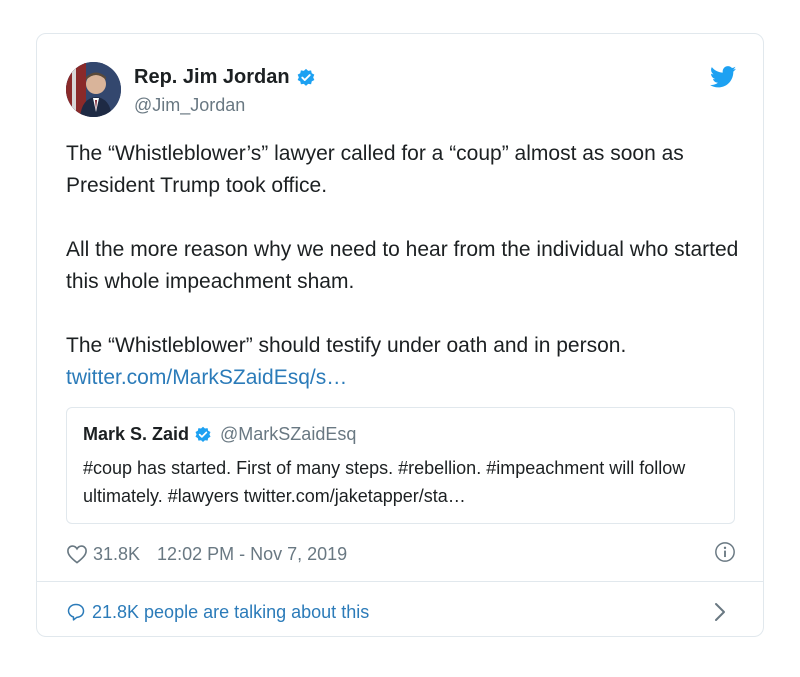 The image size is (800, 677). Describe the element at coordinates (252, 554) in the screenshot. I see `tweet-timestamp: 12:02 PM - Nov 7, 2019` at that location.